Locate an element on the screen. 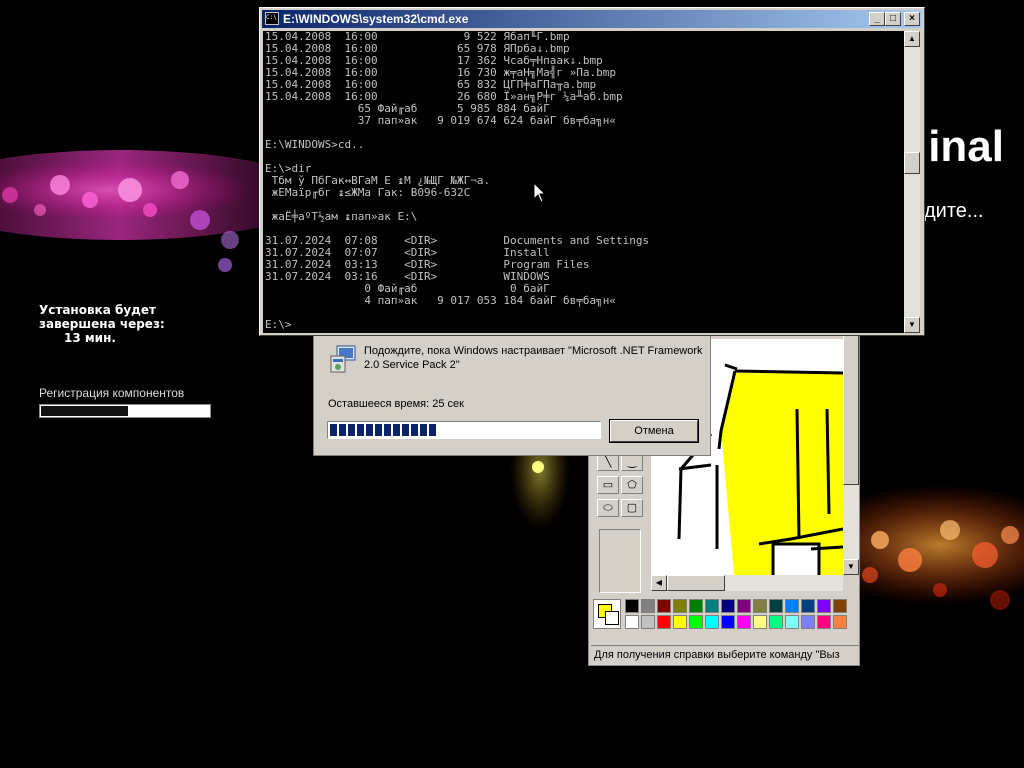 The height and width of the screenshot is (768, 1024). progress-blocks is located at coordinates (384, 430).